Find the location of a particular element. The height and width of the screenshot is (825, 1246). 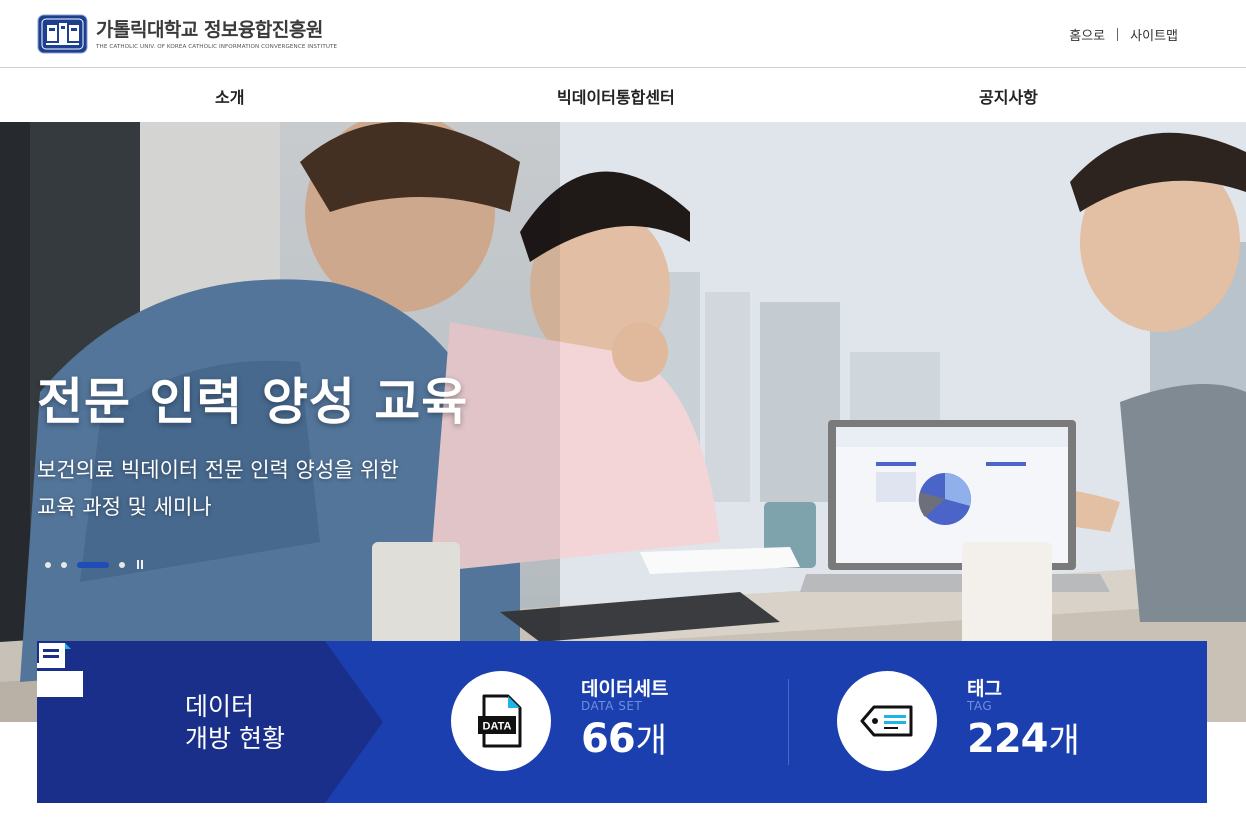

data-open-heading-block: 데이터 개방 현황 is located at coordinates (210, 722).